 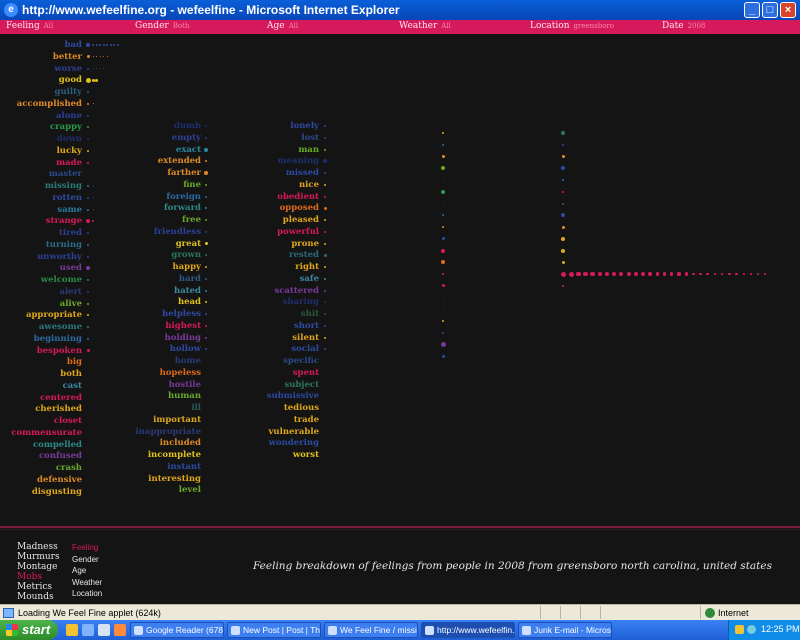 I want to click on breakdown-gender: Gender, so click(x=87, y=560).